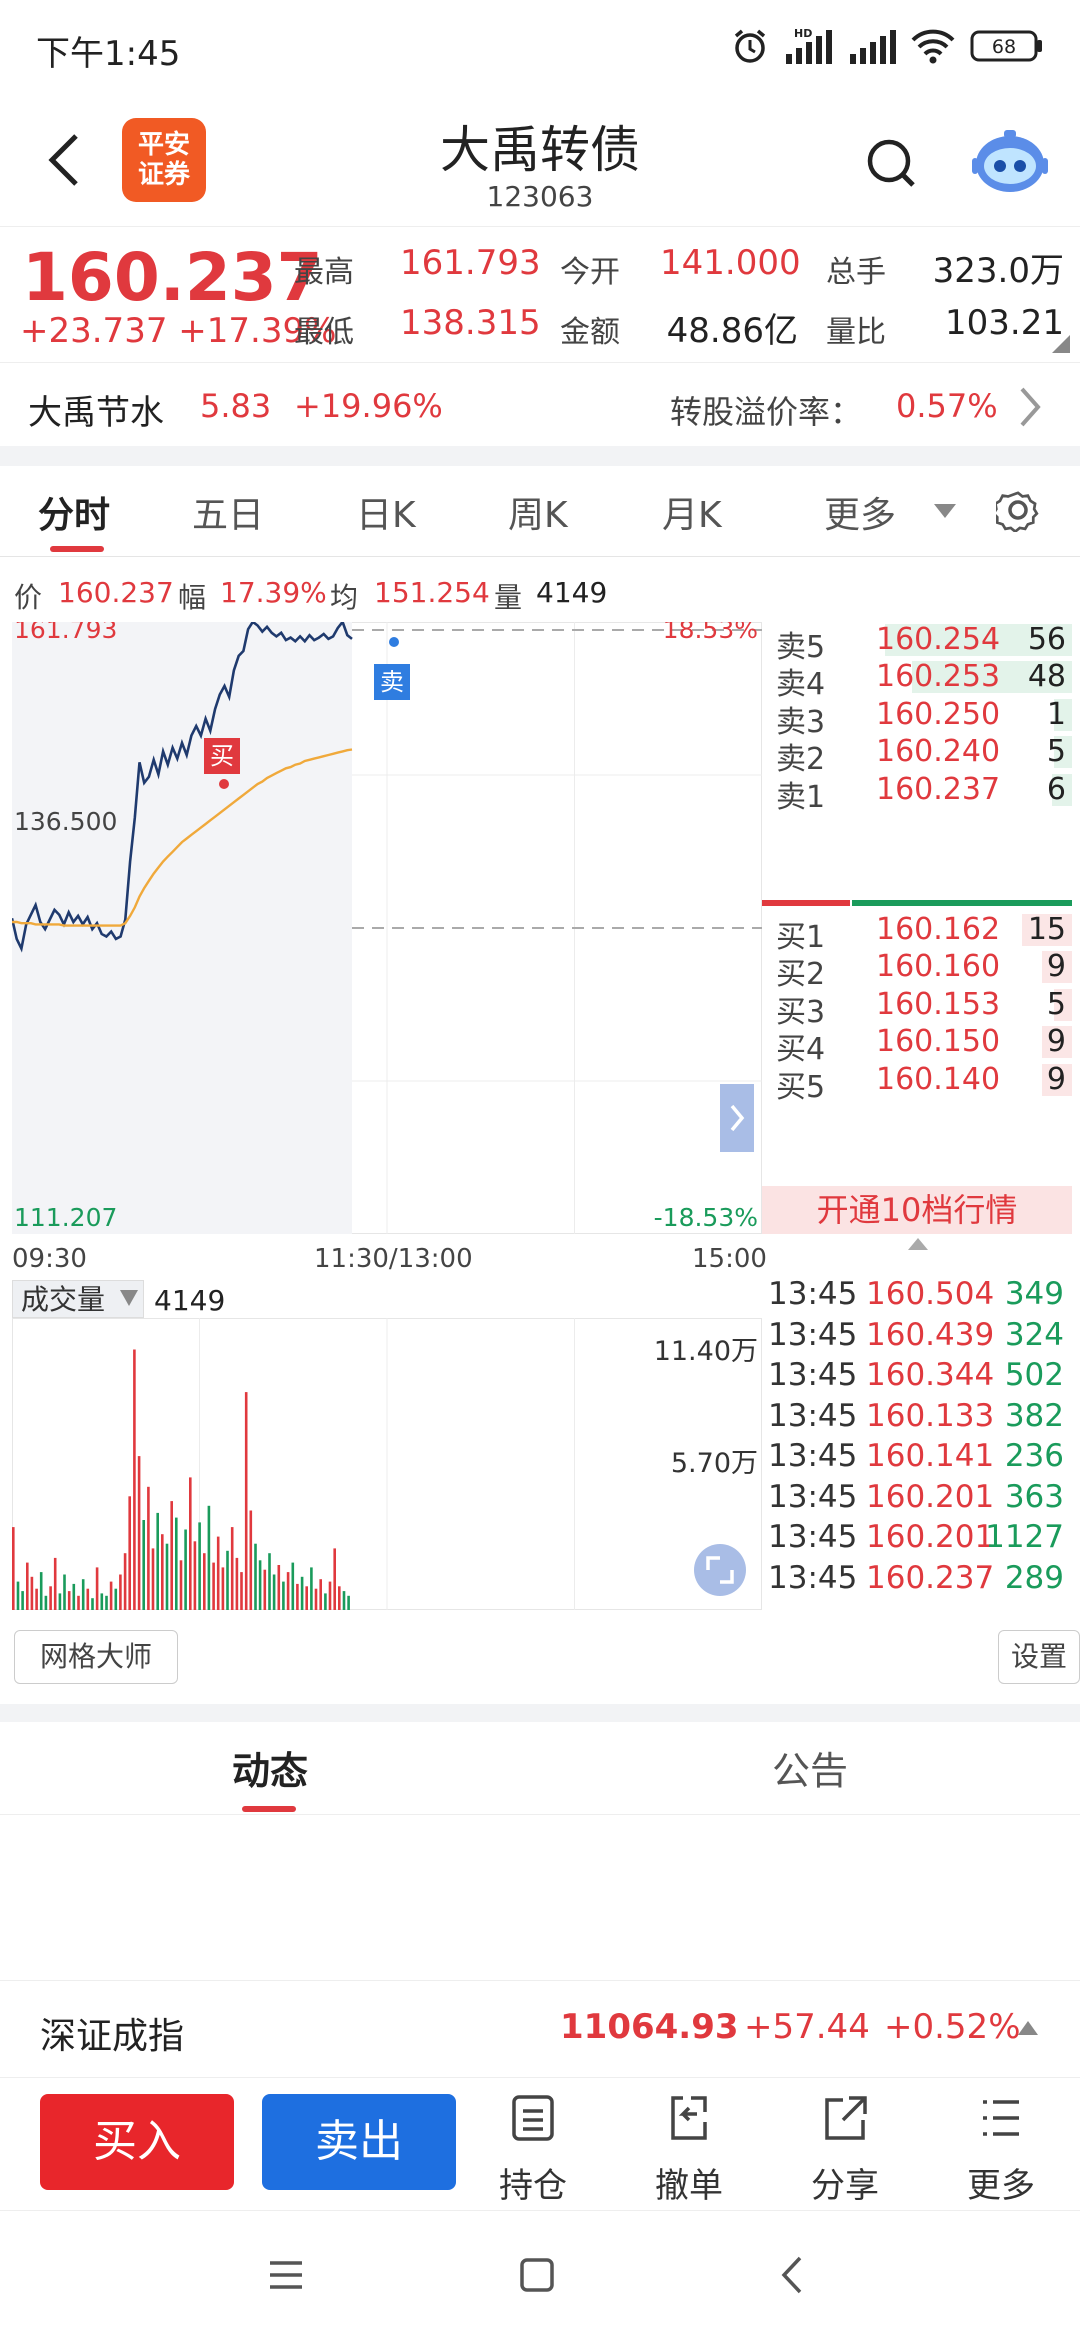 The width and height of the screenshot is (1080, 2340). I want to click on tab-more: 更多, so click(860, 512).